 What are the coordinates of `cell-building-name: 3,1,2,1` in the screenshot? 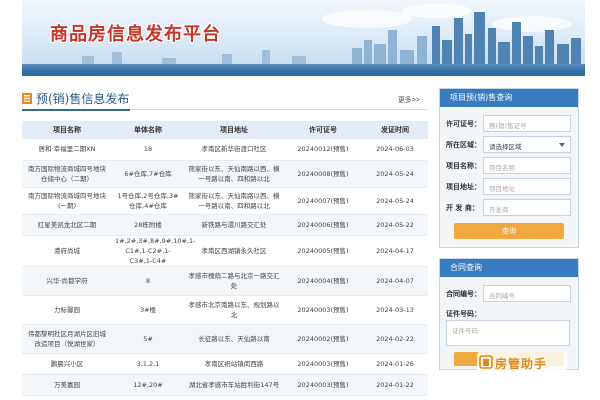 It's located at (148, 364).